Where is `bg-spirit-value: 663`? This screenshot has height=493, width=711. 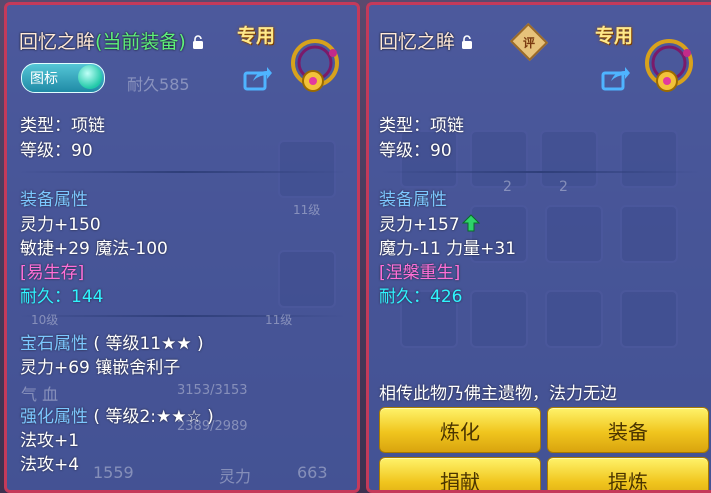
bg-spirit-value: 663 is located at coordinates (312, 472).